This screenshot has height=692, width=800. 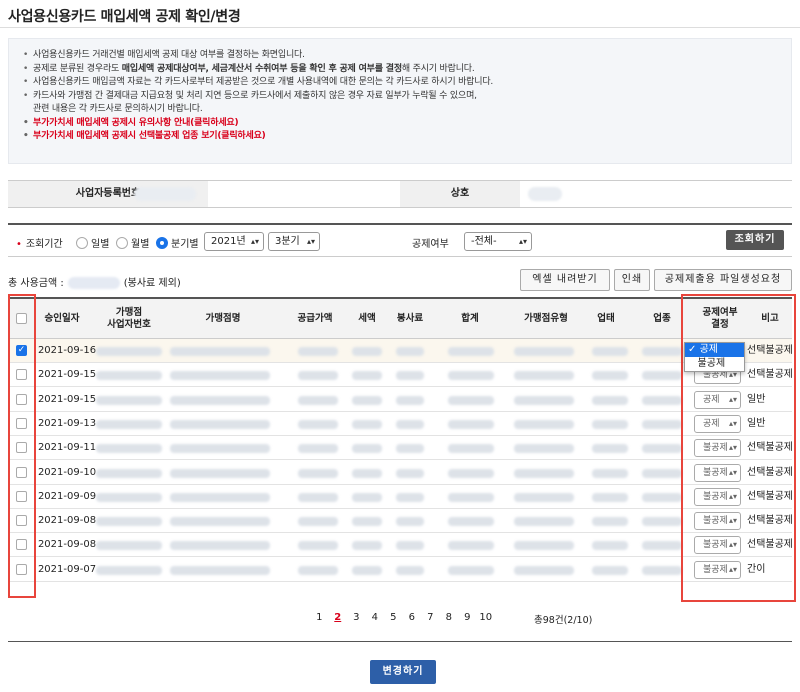 I want to click on page-link: 9, so click(x=467, y=617).